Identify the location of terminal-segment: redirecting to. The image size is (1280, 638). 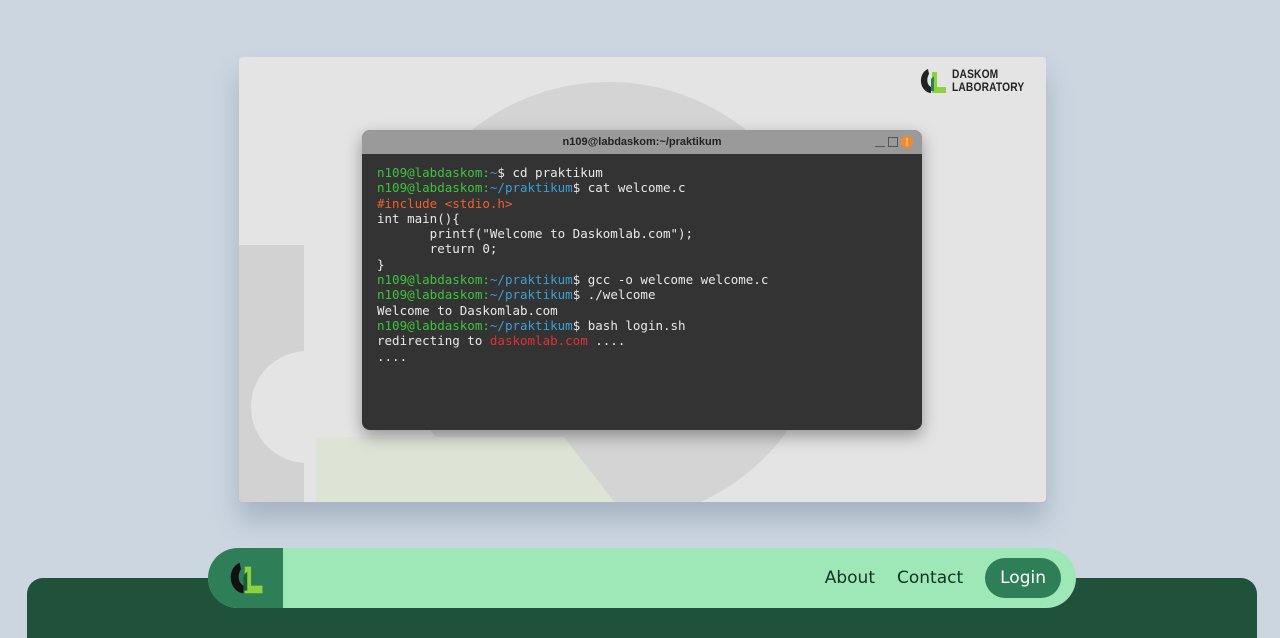
(433, 341).